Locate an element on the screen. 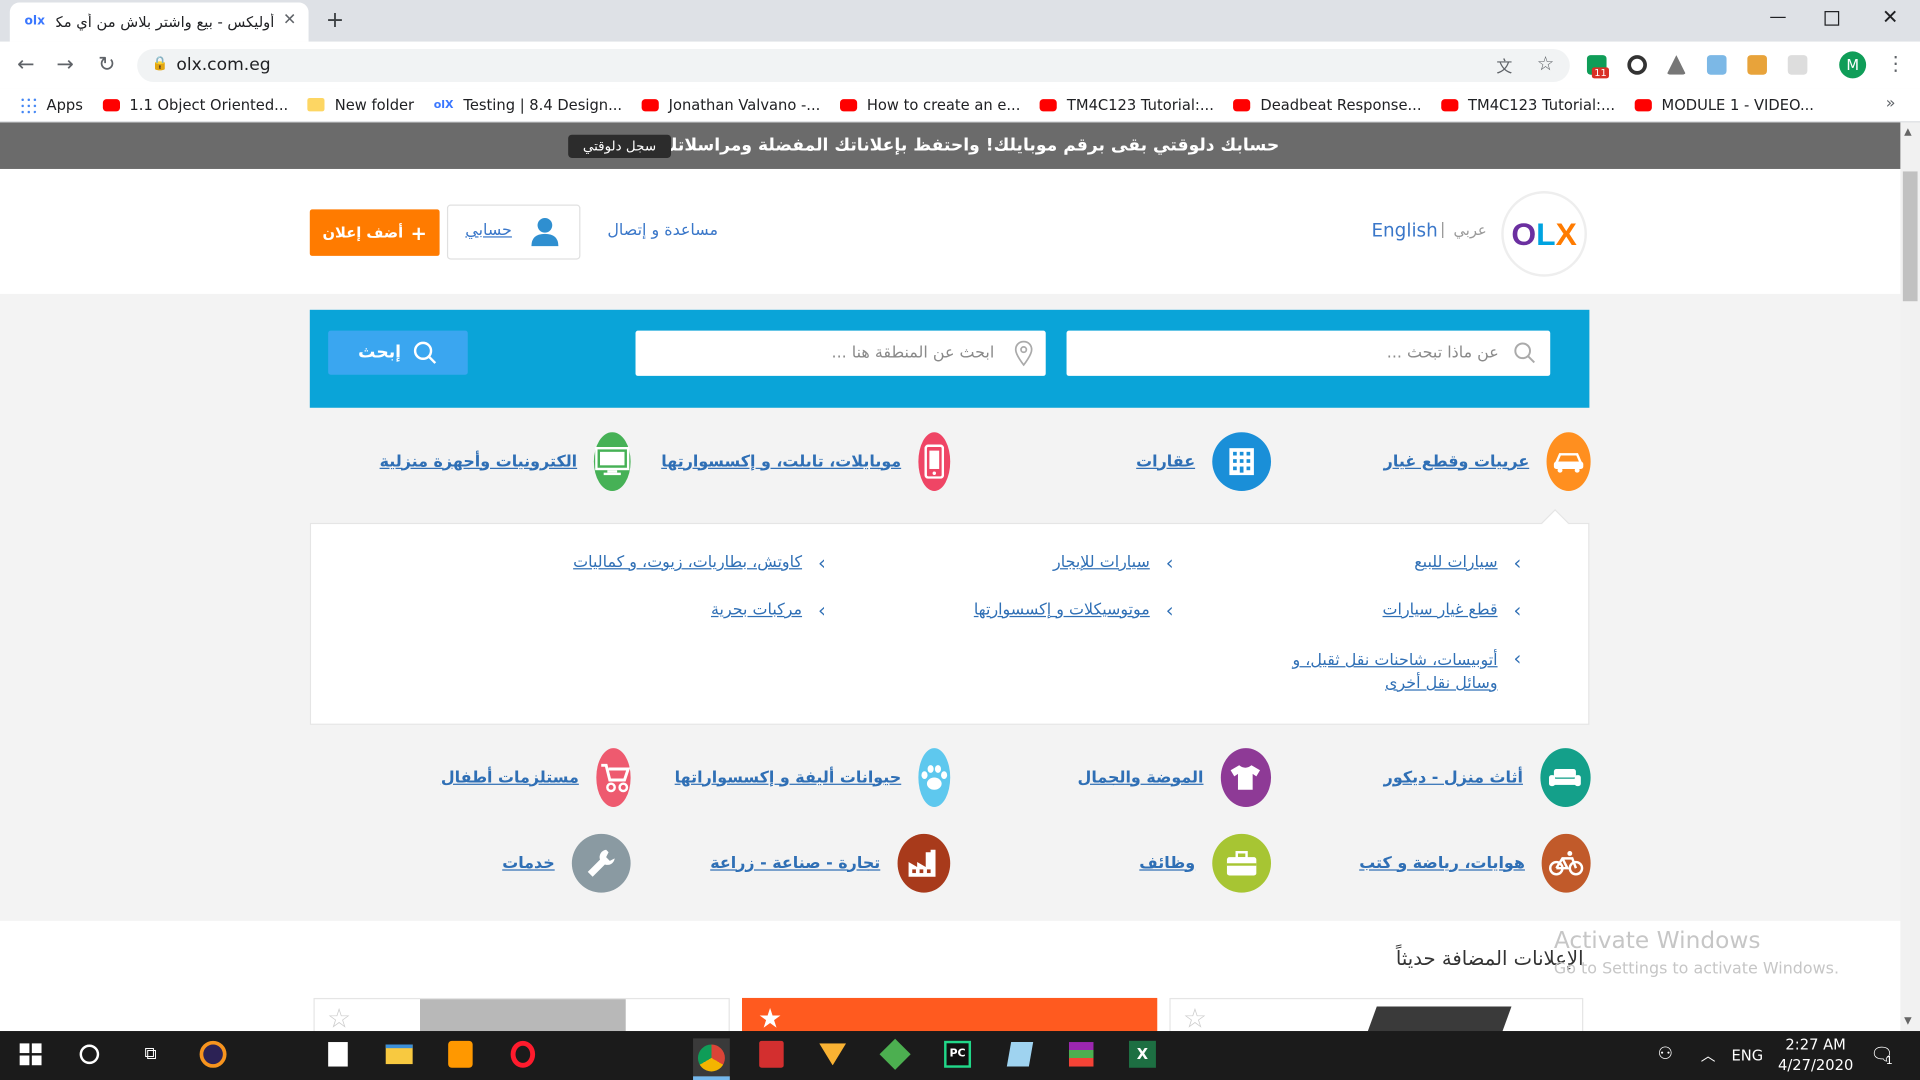 Image resolution: width=1920 pixels, height=1080 pixels. building-icon is located at coordinates (1242, 462).